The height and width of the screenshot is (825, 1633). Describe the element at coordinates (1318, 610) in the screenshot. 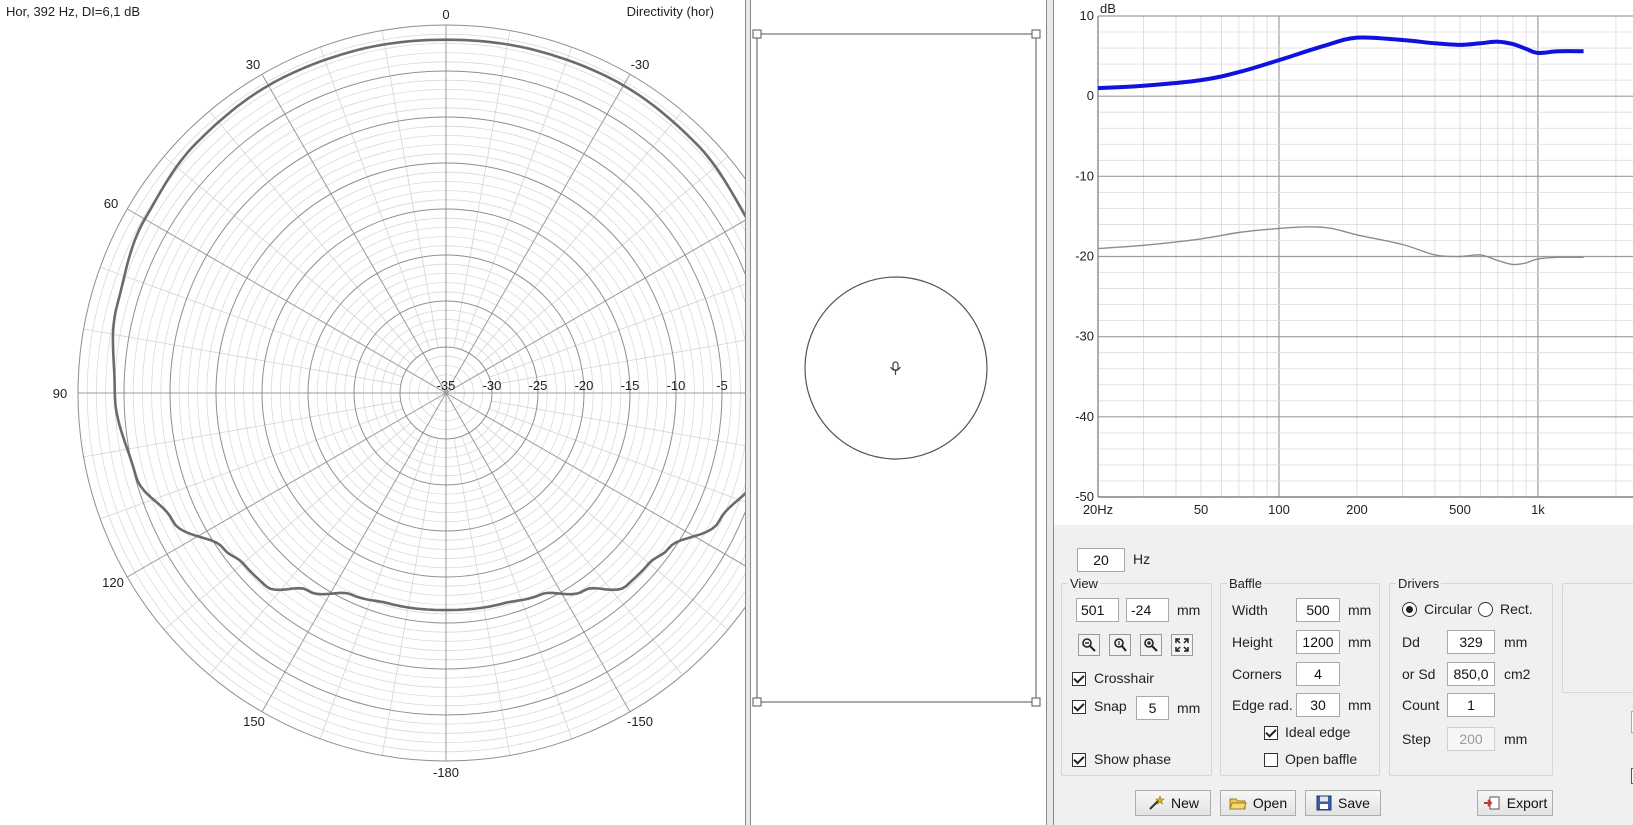

I see `width-input: 500` at that location.